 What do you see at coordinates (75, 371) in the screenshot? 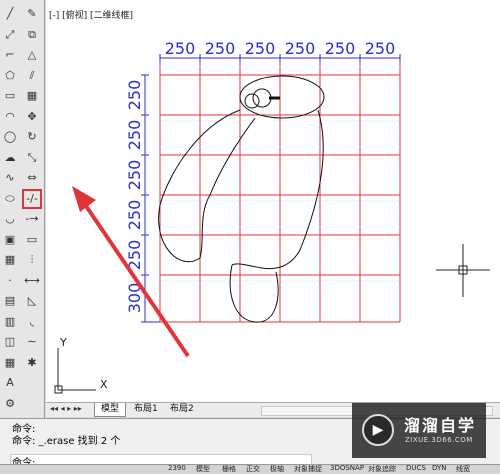
I see `ucs-icon` at bounding box center [75, 371].